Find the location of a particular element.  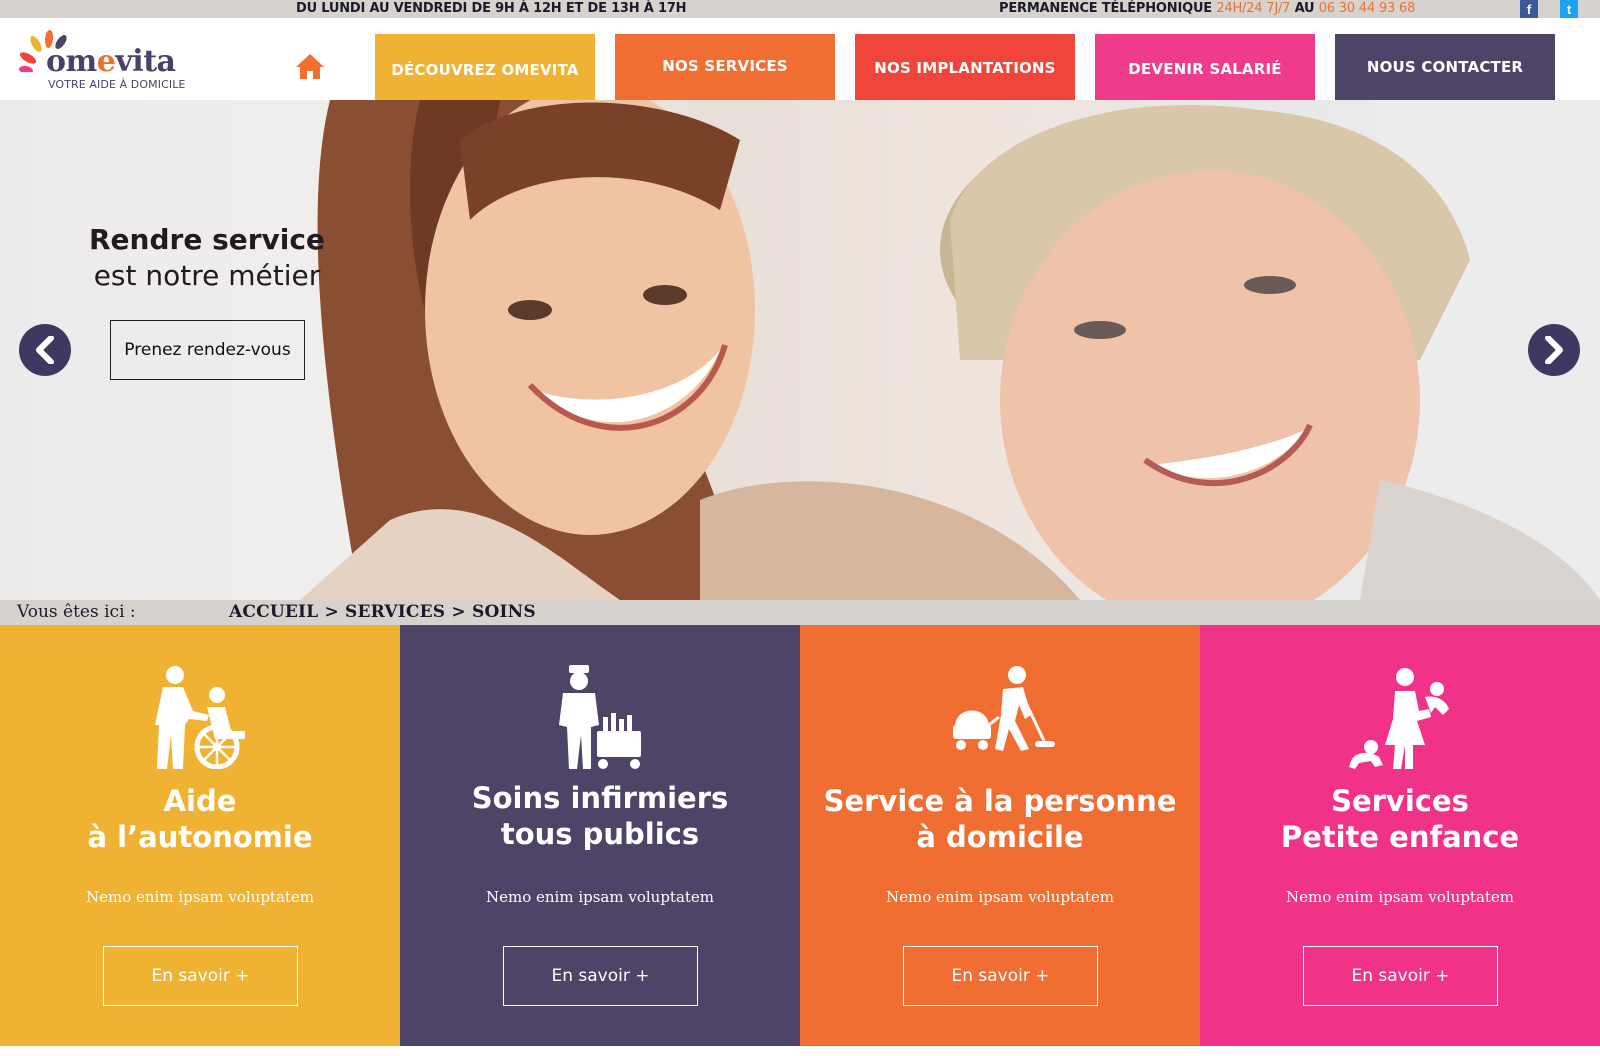

appointment-button: Prenez rendez-vous is located at coordinates (207, 350).